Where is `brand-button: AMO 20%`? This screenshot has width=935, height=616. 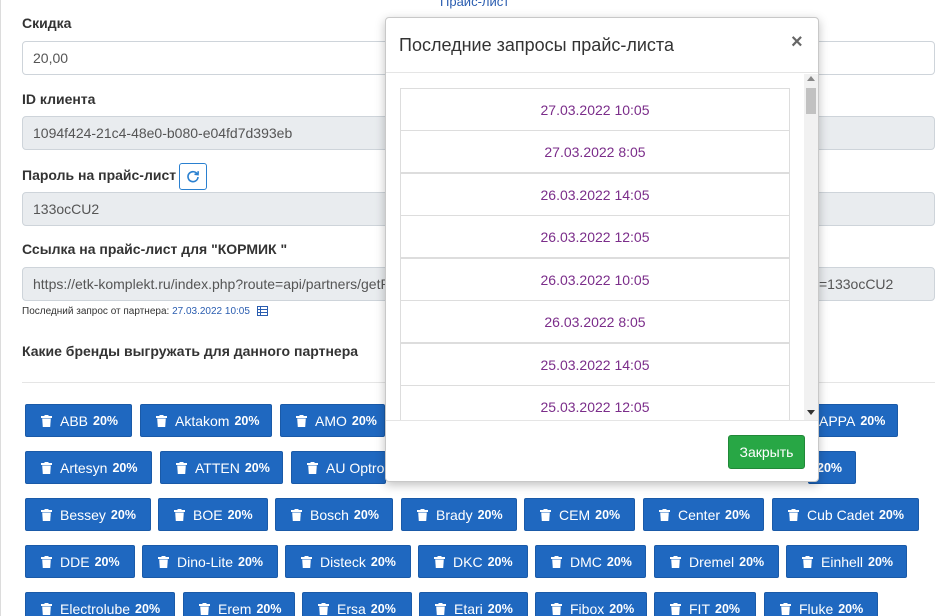 brand-button: AMO 20% is located at coordinates (332, 420).